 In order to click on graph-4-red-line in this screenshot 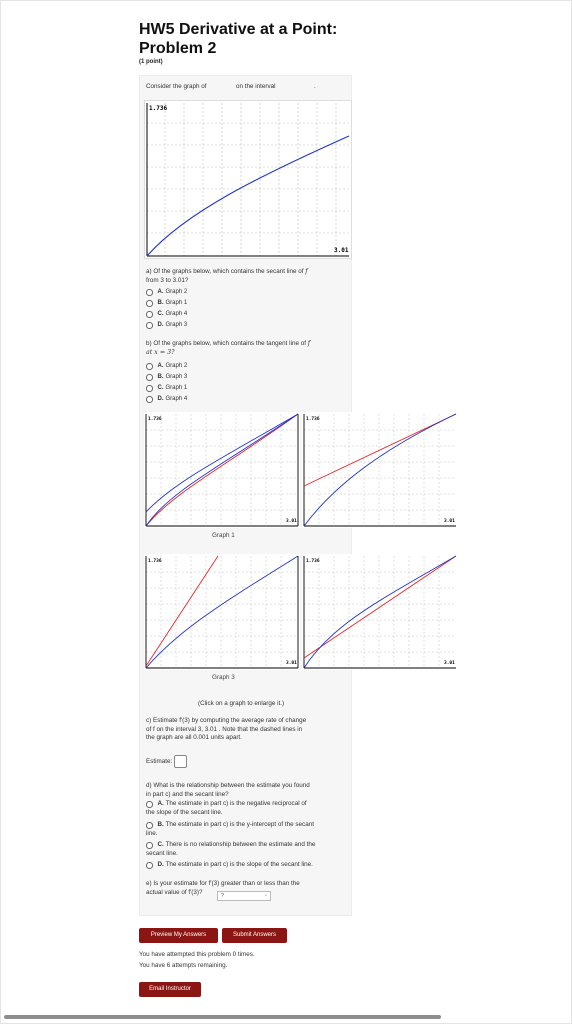, I will do `click(380, 607)`.